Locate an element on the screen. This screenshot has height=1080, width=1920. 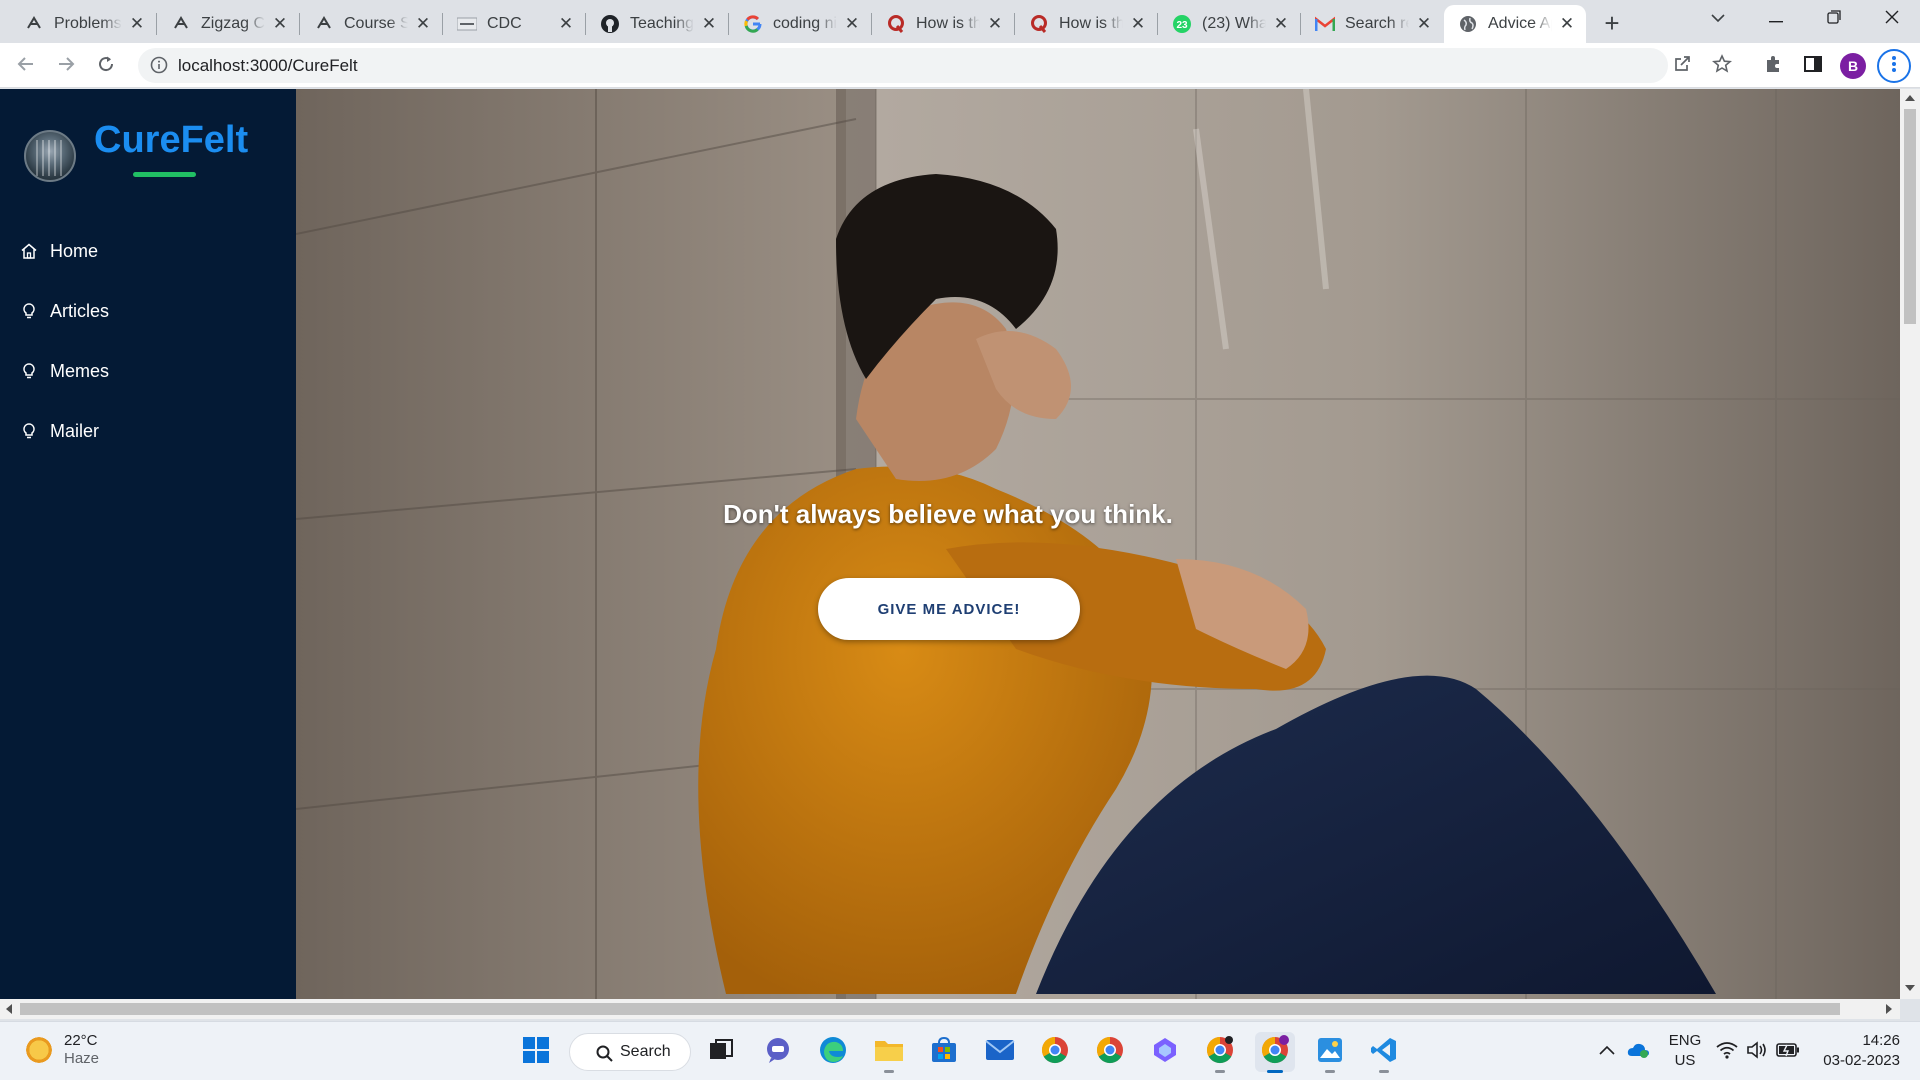
bookmark-button is located at coordinates (1722, 66).